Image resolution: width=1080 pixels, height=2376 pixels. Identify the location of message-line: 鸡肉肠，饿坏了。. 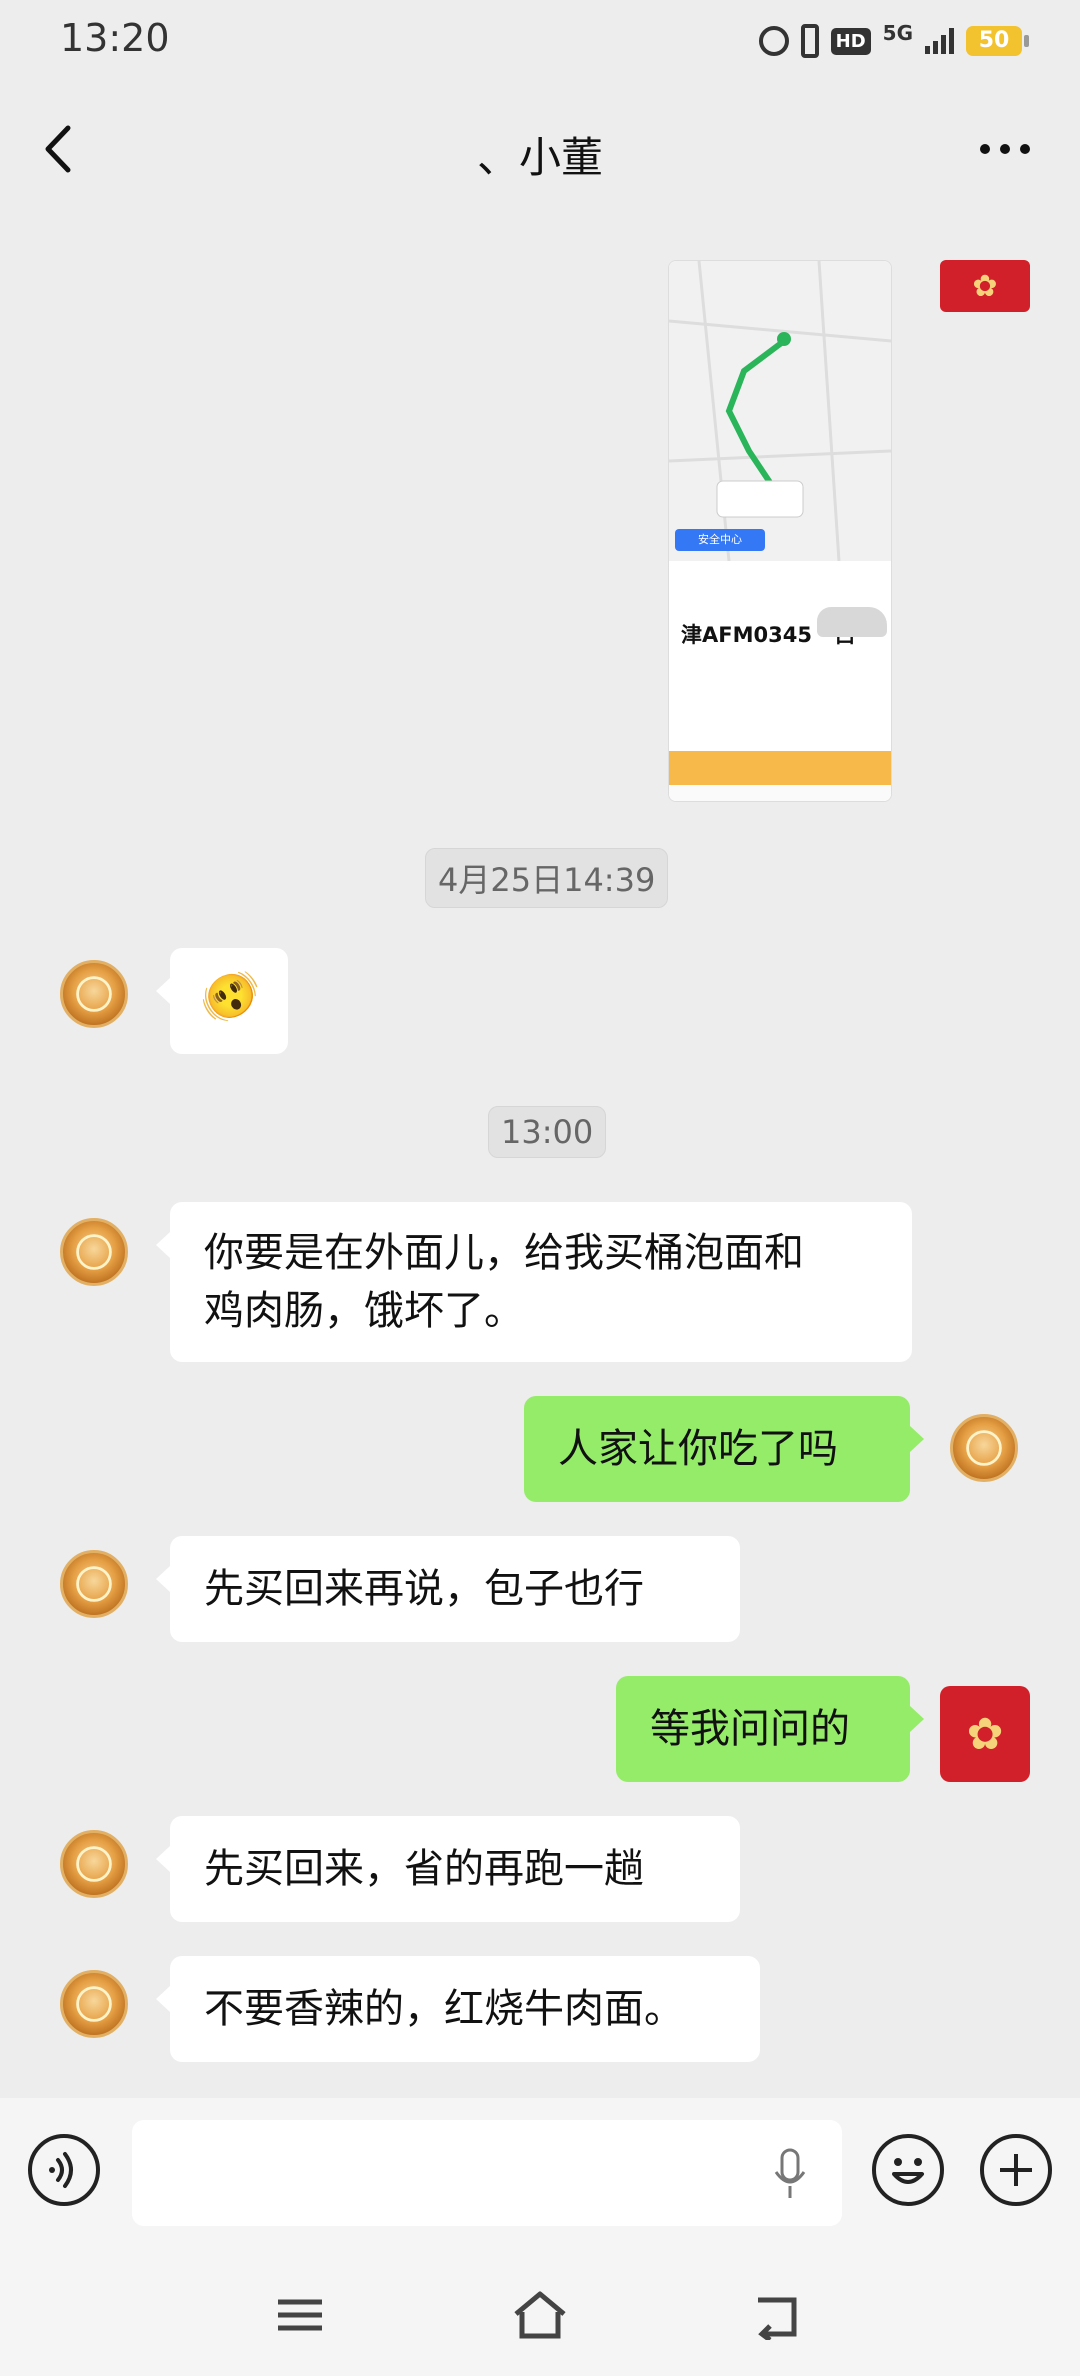
(364, 1311).